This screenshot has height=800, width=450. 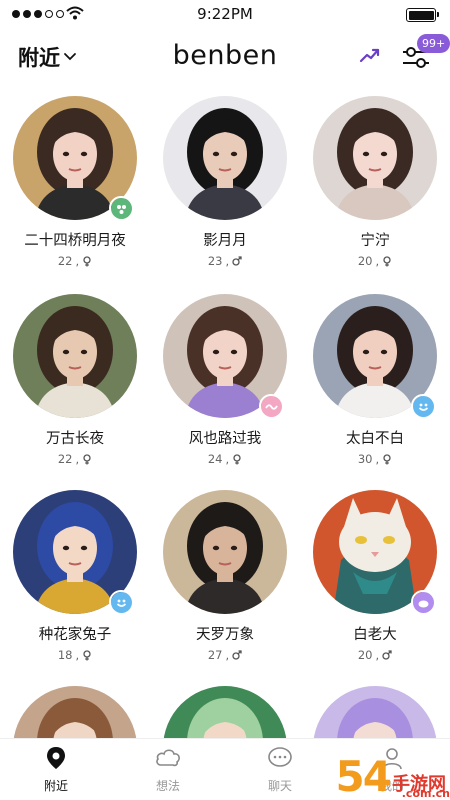 I want to click on user-meta: 27,, so click(x=225, y=655).